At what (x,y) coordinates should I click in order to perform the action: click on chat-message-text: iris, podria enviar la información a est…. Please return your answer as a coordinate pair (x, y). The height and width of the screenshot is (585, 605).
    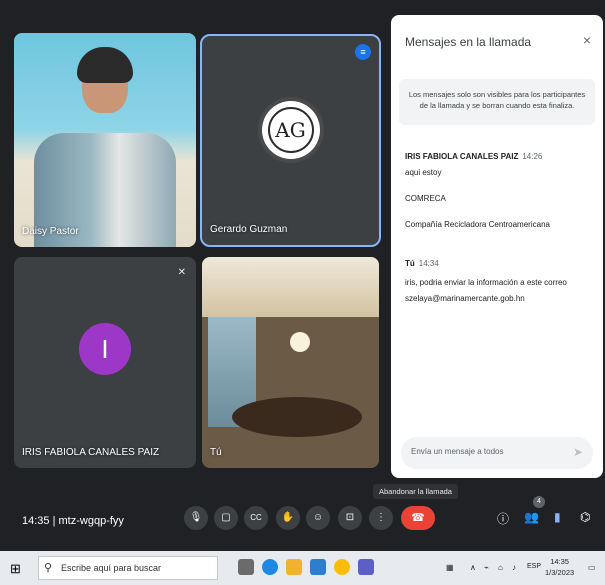
    Looking at the image, I should click on (486, 282).